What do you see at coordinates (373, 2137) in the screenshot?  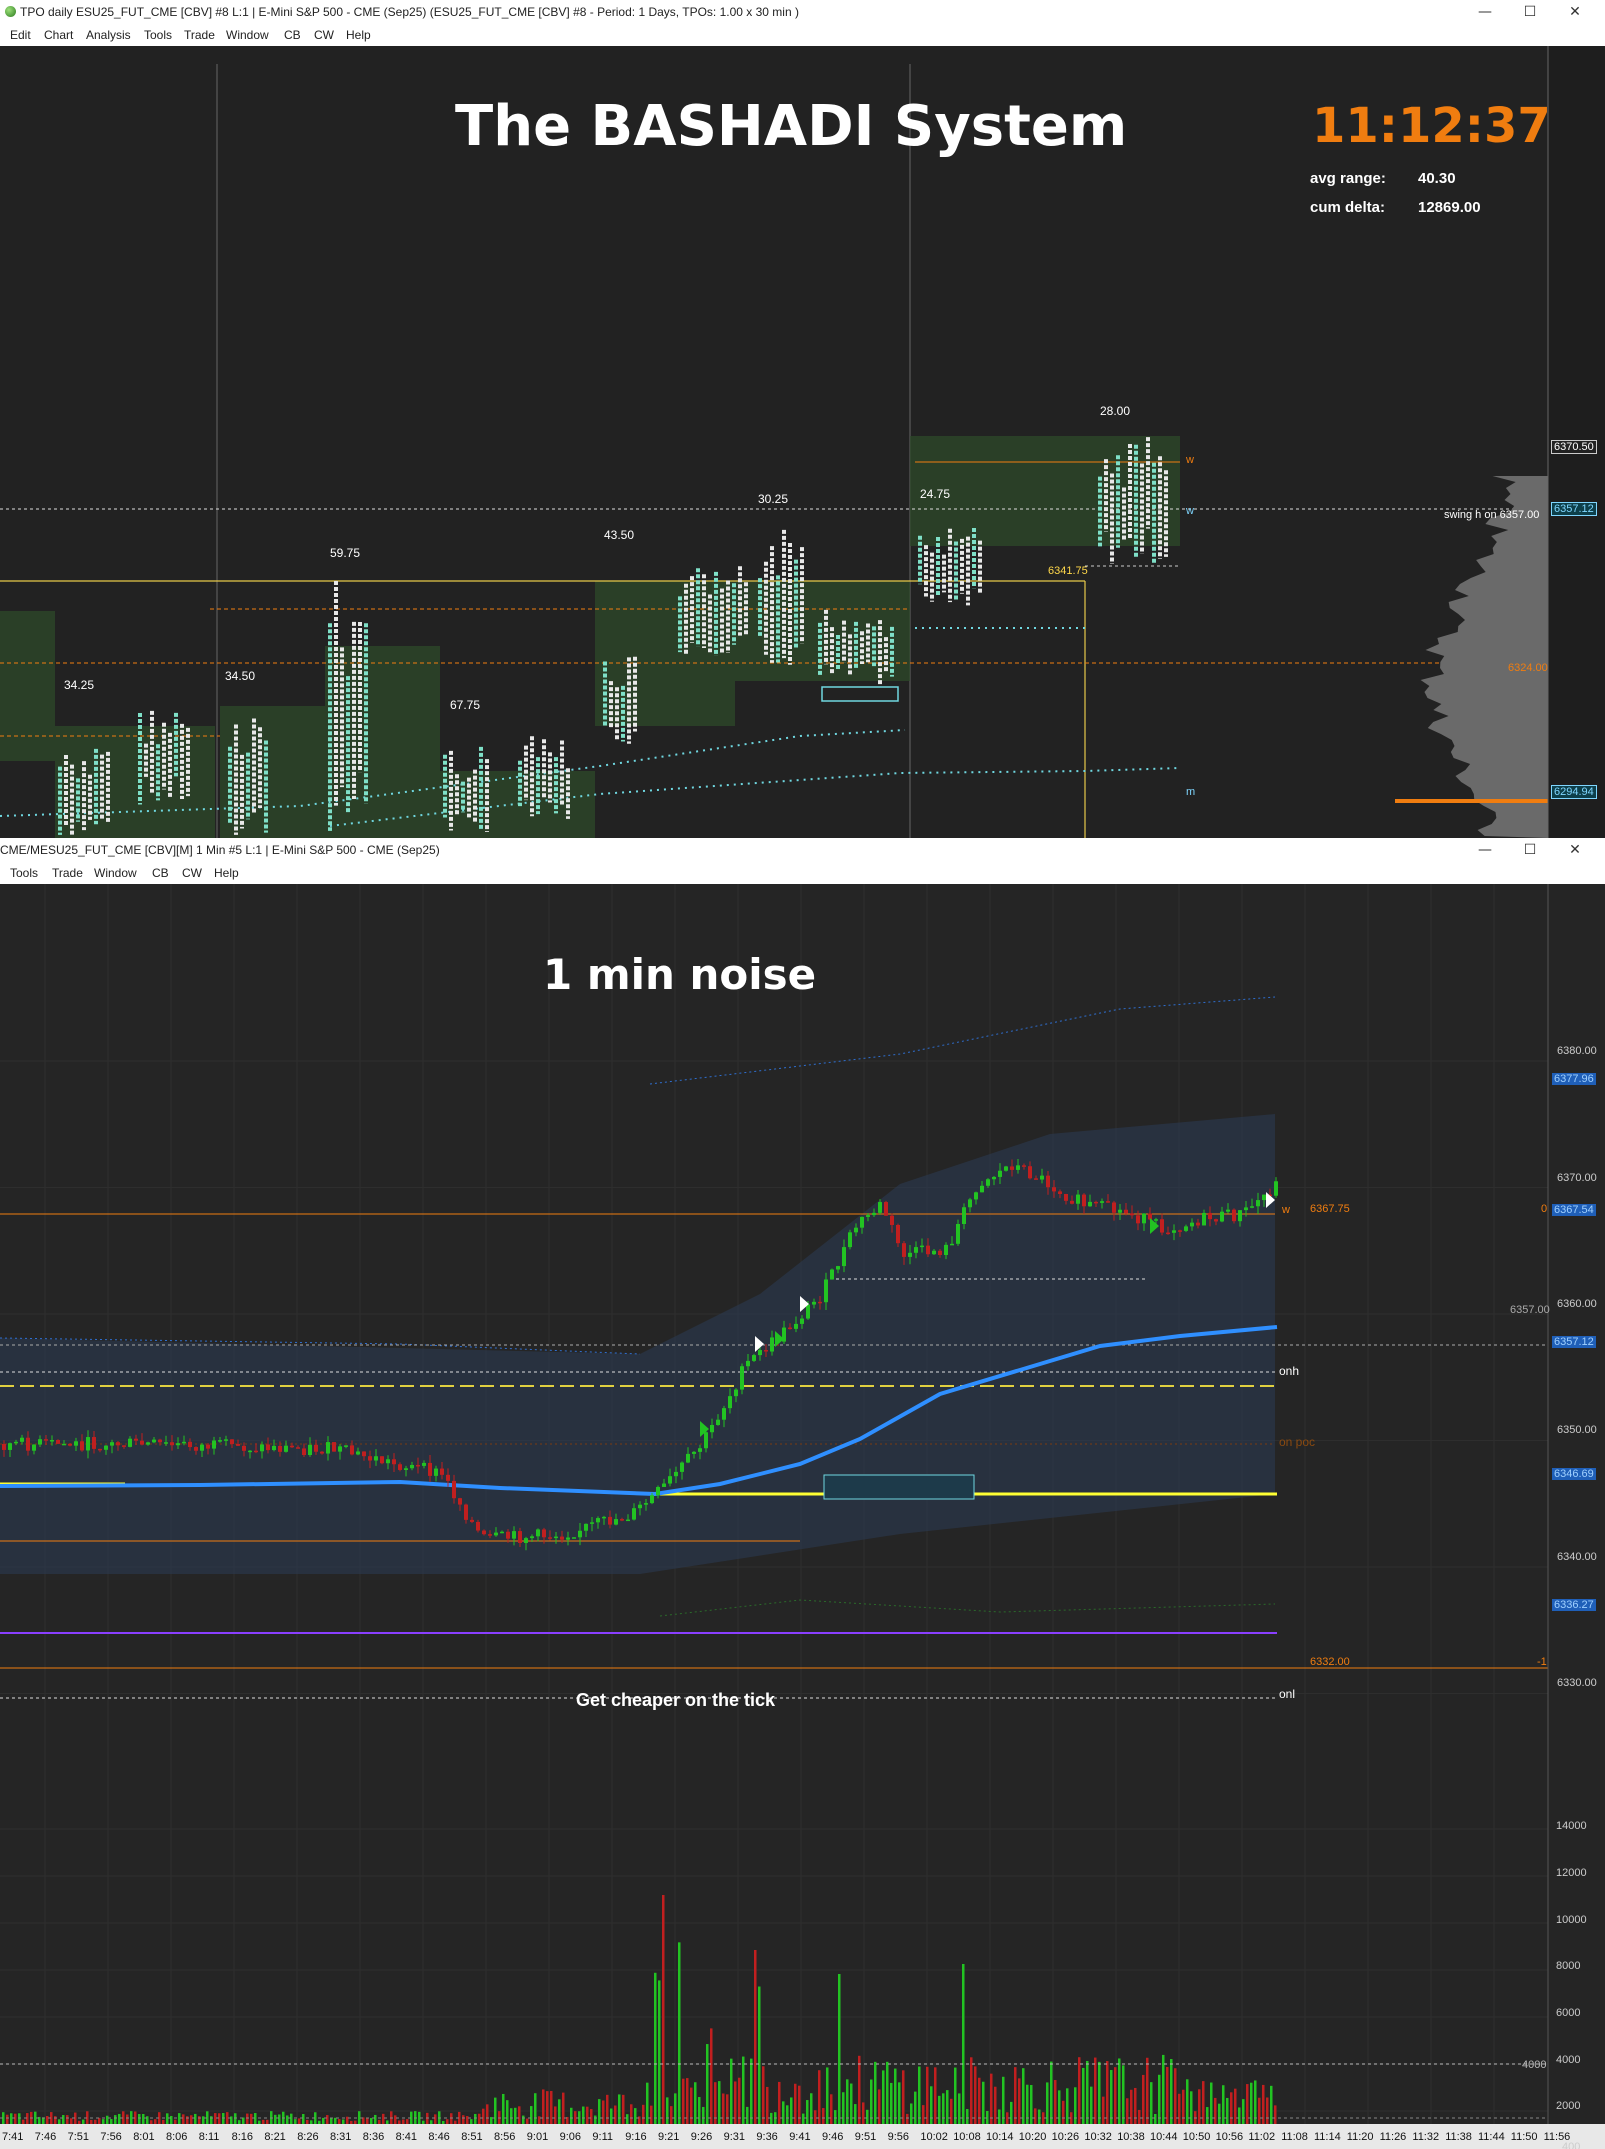 I see `time-axis-label: 8:36` at bounding box center [373, 2137].